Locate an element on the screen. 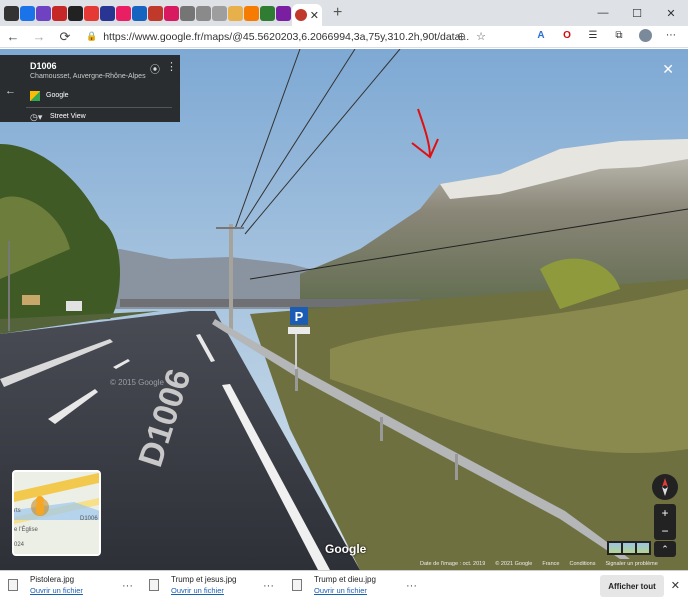 This screenshot has width=688, height=601. back-button: ← is located at coordinates (13, 36).